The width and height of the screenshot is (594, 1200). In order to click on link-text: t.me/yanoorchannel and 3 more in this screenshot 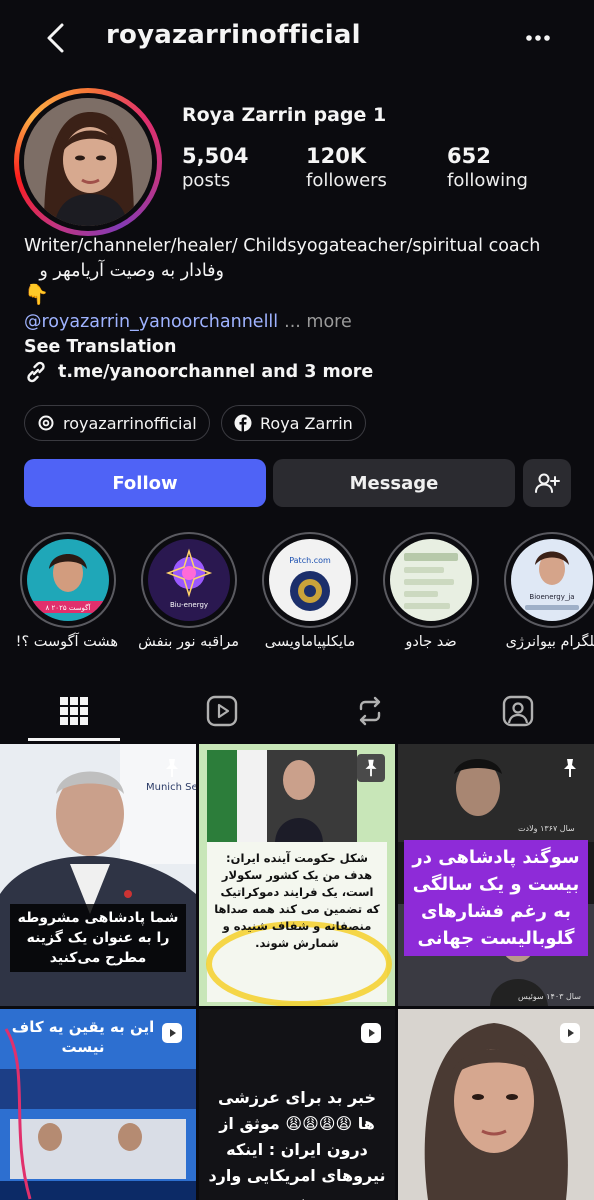, I will do `click(216, 372)`.